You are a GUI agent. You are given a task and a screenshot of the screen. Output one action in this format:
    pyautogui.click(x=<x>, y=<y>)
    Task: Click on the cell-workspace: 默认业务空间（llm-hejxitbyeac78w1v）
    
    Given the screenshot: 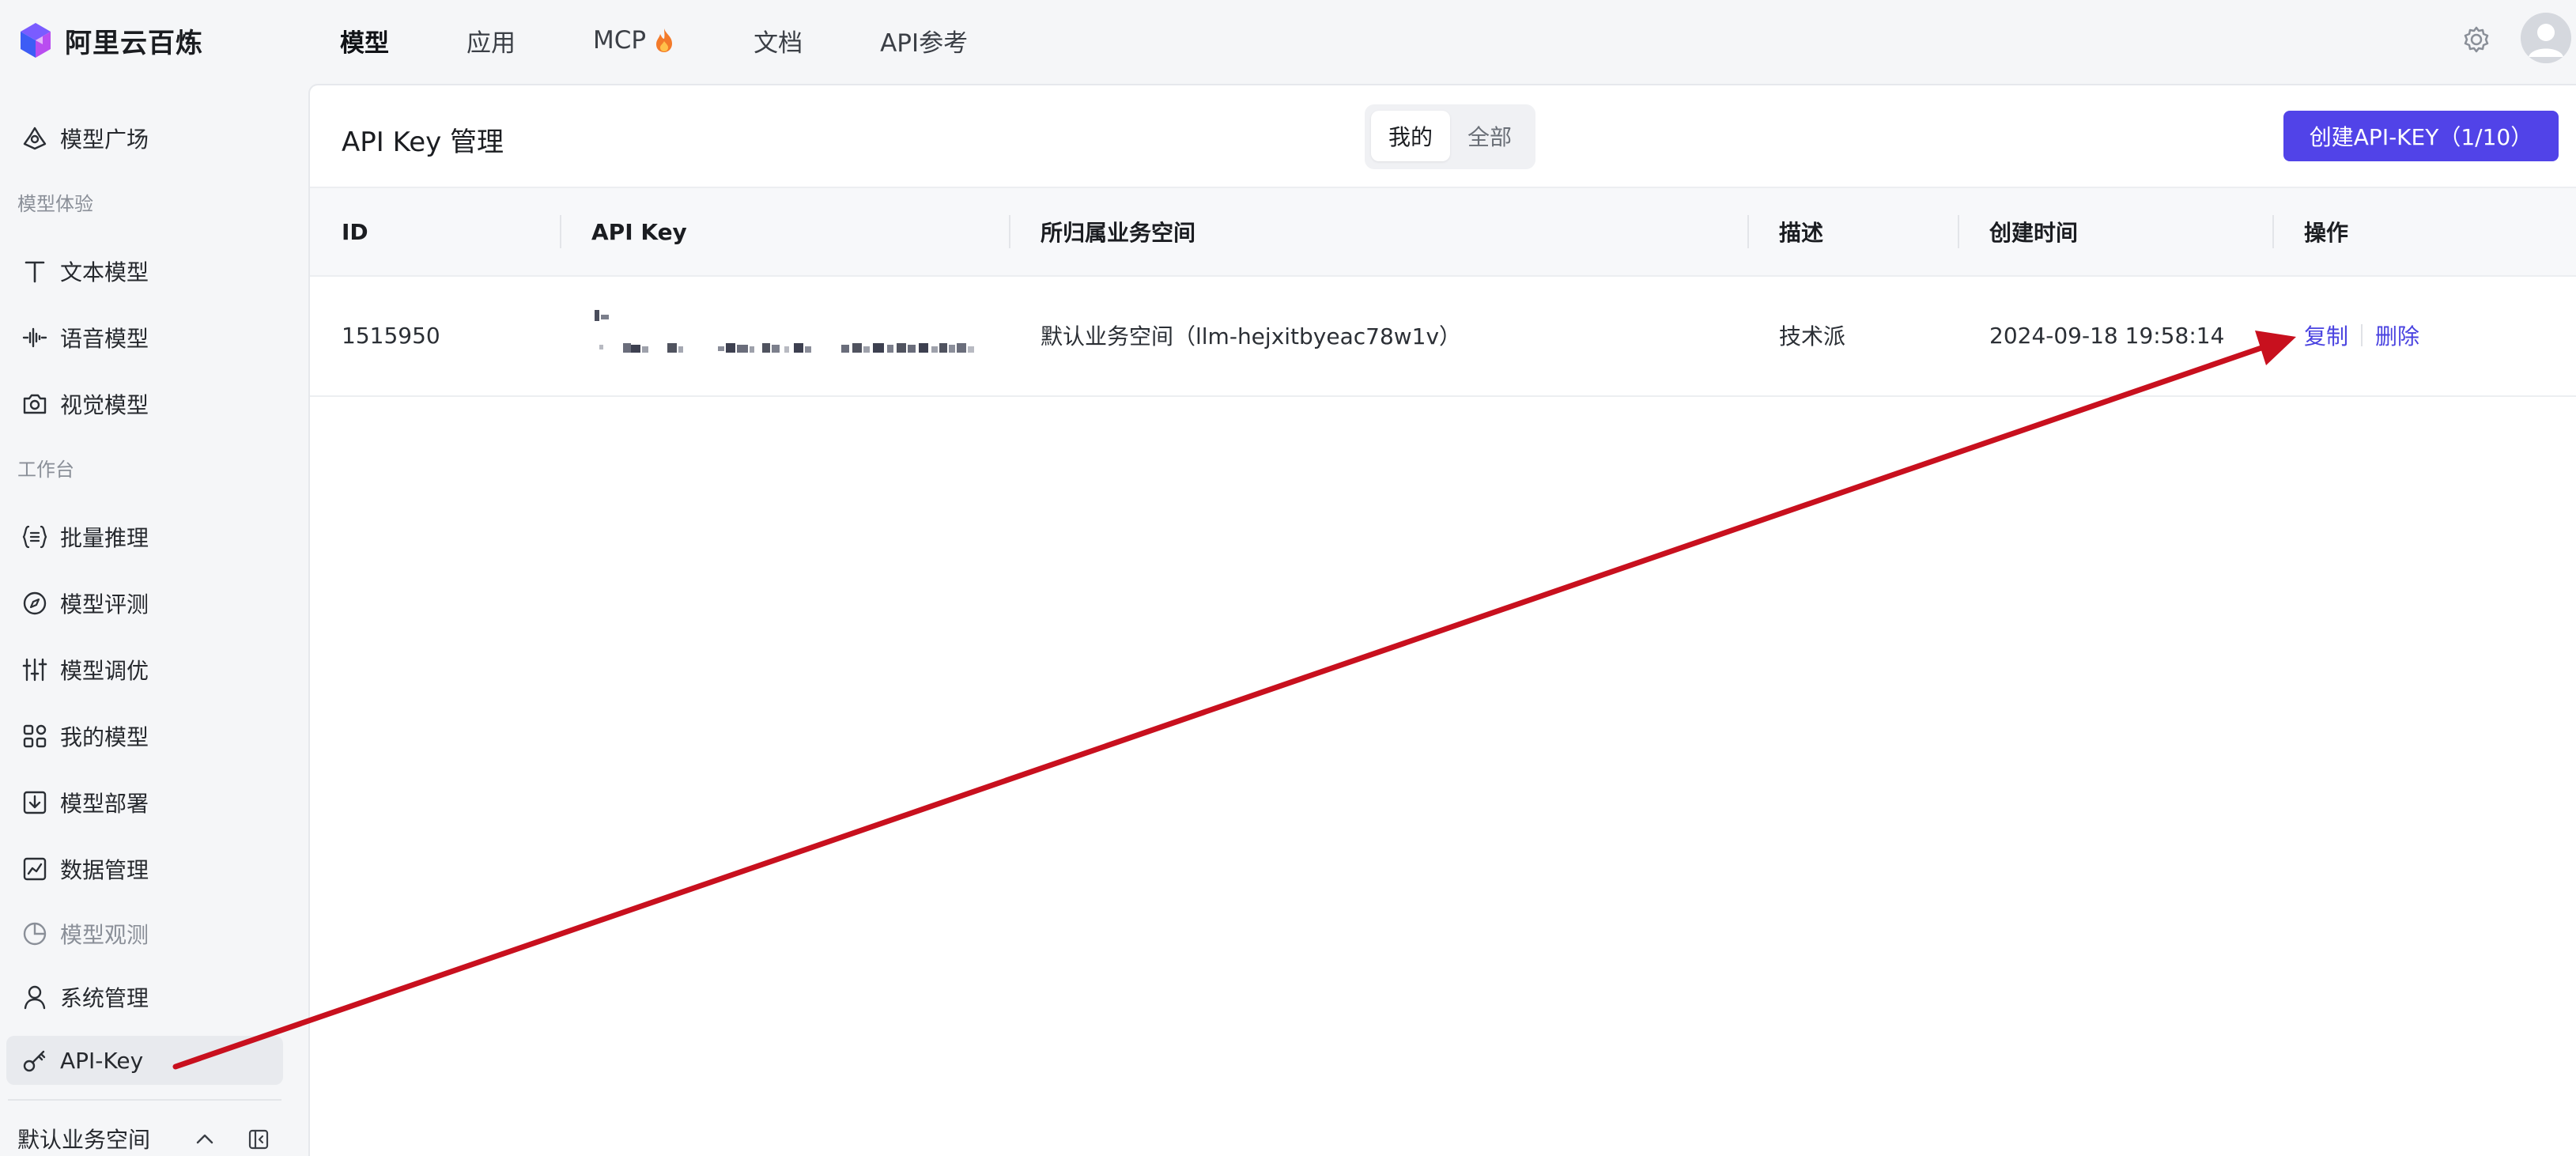 What is the action you would take?
    pyautogui.click(x=1251, y=336)
    